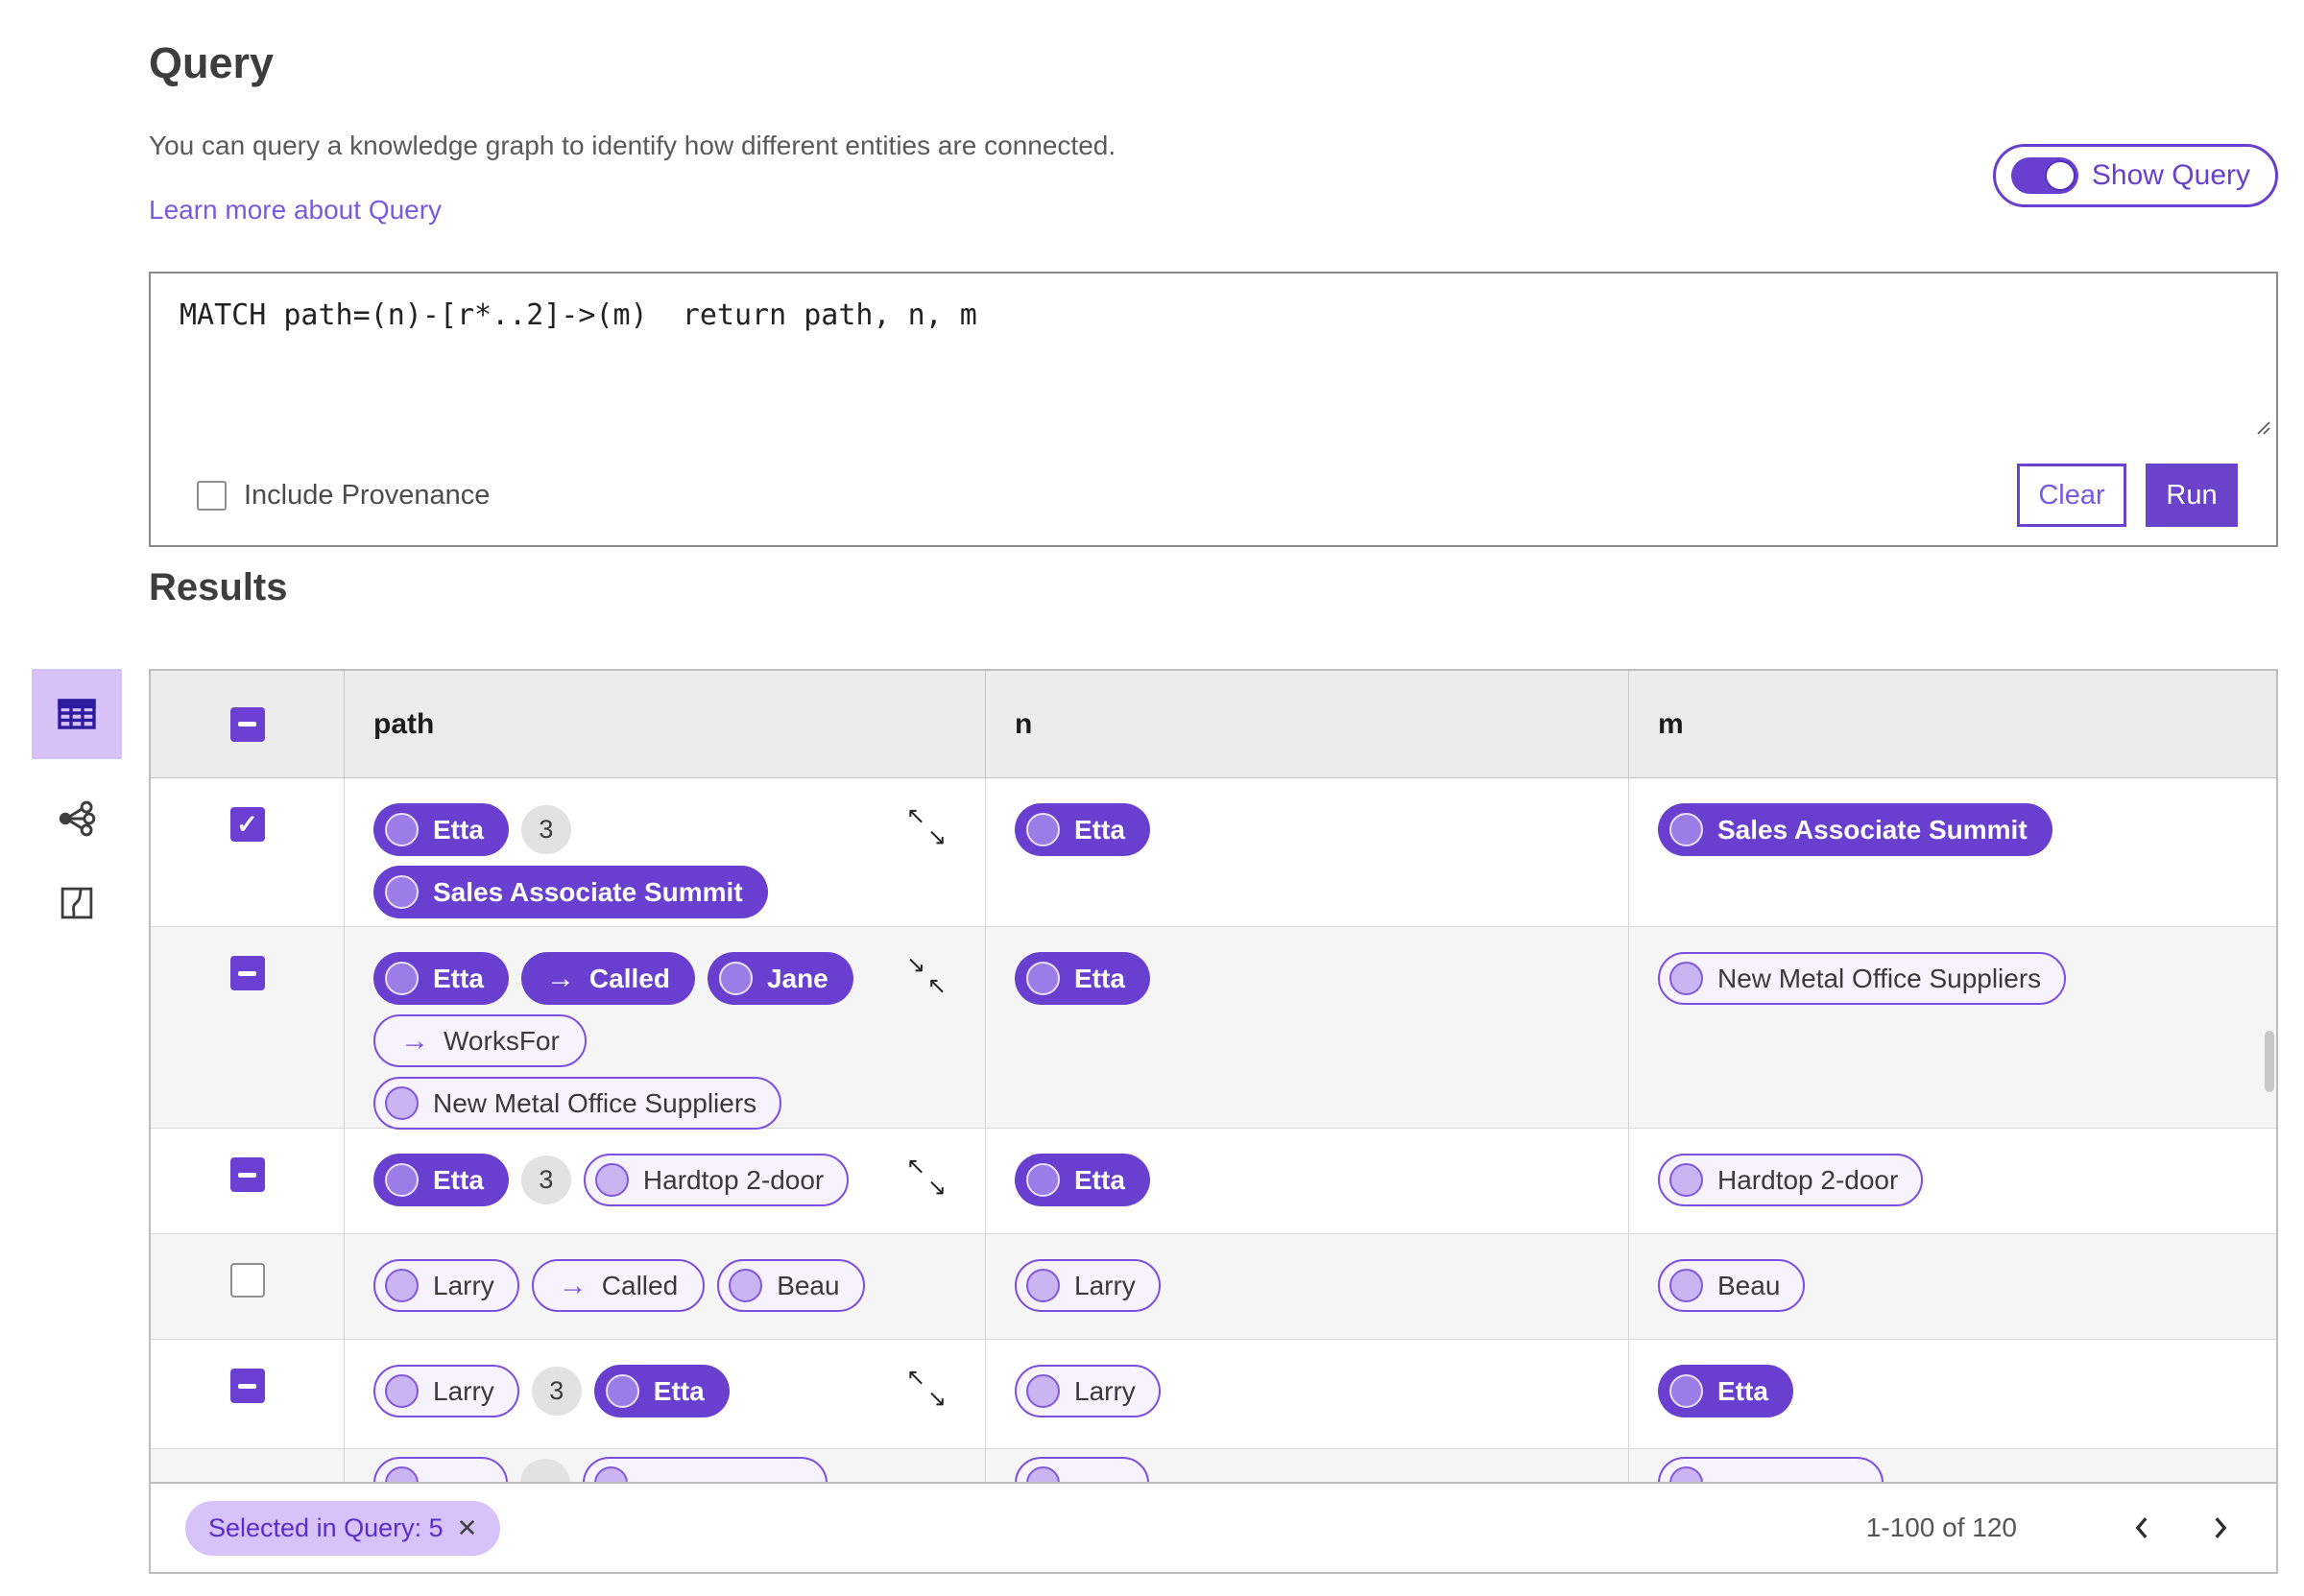 The width and height of the screenshot is (2304, 1596). I want to click on editor-controls: Include Provenance Clear Run, so click(1213, 495).